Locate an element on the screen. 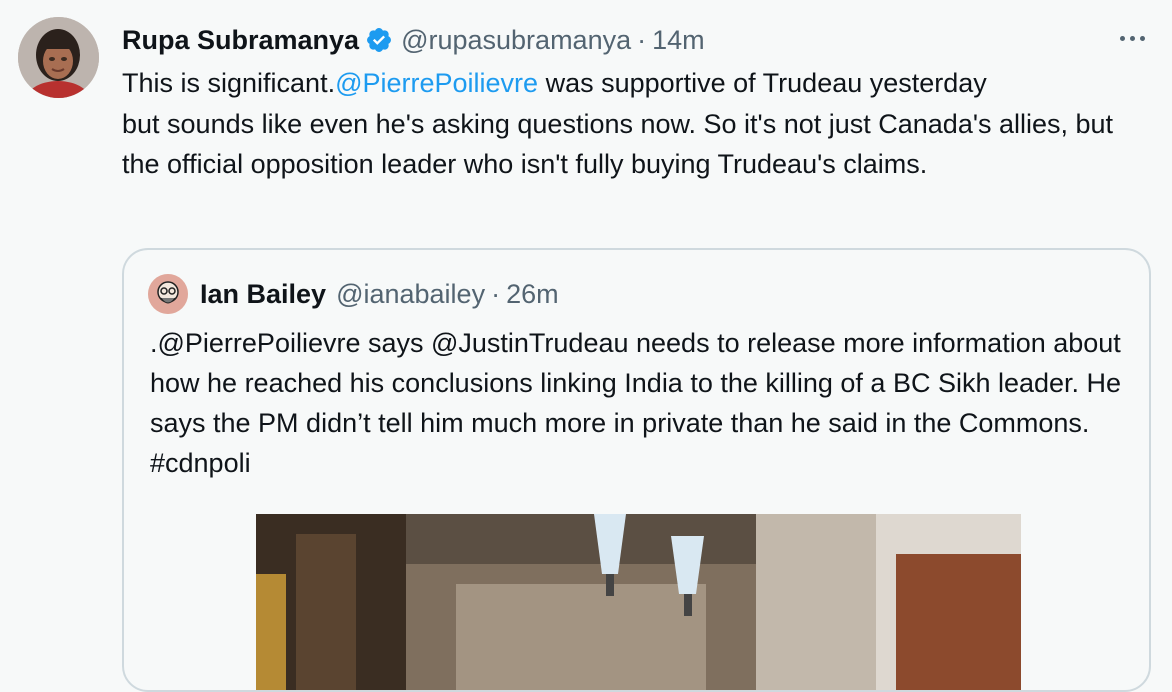 The image size is (1172, 692). author-avatar is located at coordinates (58, 57).